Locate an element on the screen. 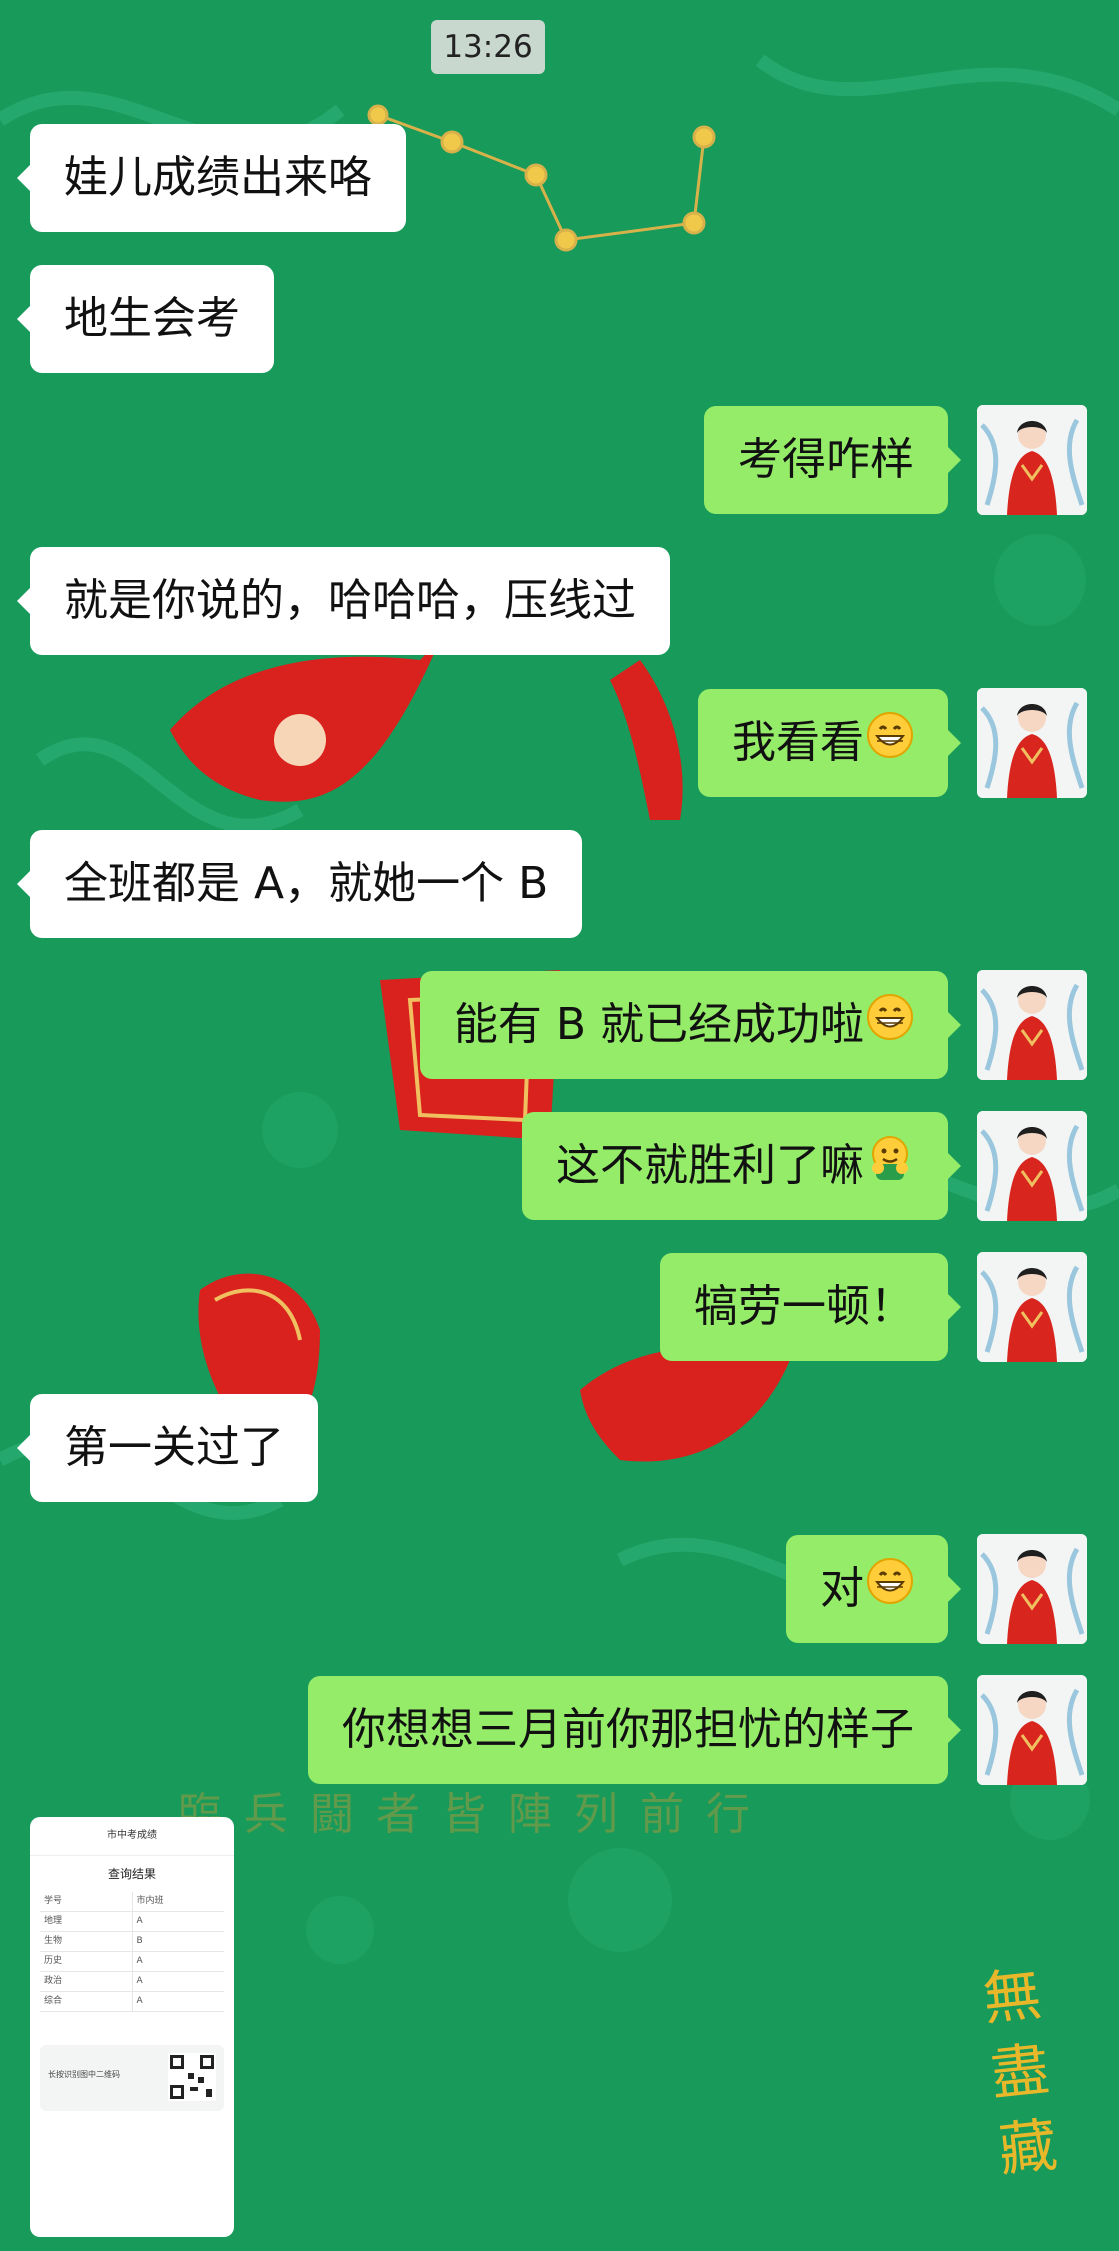 The width and height of the screenshot is (1119, 2251). wallpaper-slogan: 臨兵闘者皆陣列前行 is located at coordinates (475, 1814).